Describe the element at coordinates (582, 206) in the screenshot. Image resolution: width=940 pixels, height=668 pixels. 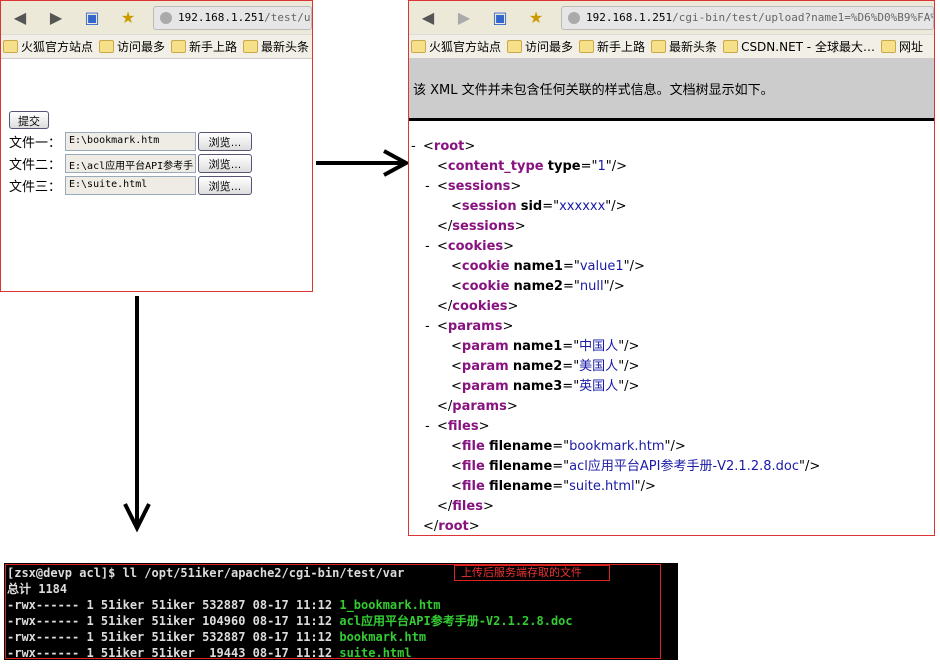
I see `xml-attr-value: xxxxxx` at that location.